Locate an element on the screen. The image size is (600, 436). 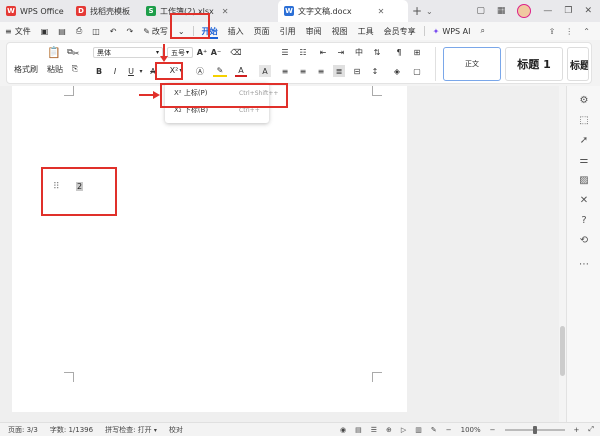
shrink-font-icon: A⁻ is located at coordinates (216, 52).